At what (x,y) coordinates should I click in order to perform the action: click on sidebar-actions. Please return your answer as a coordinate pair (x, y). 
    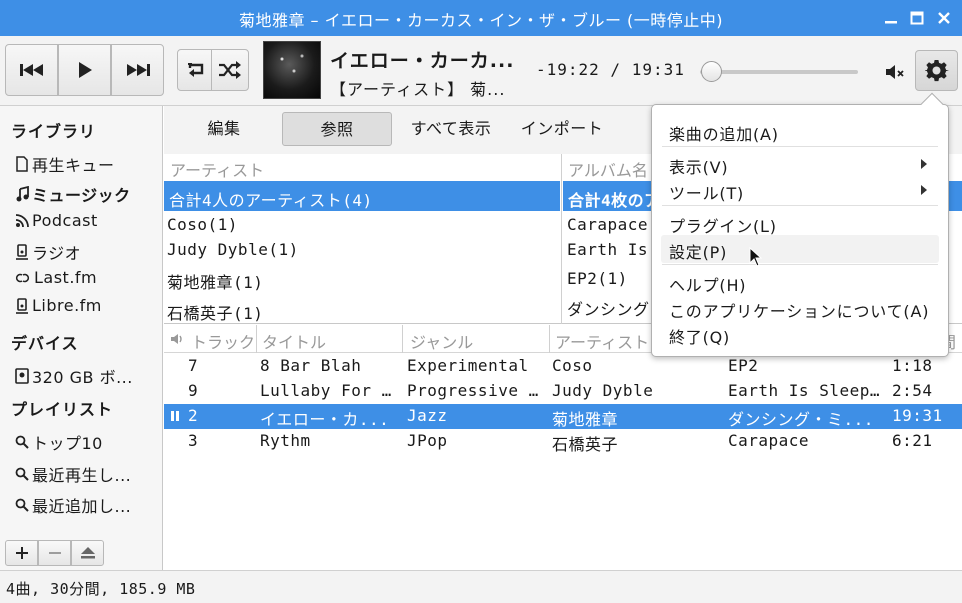
    Looking at the image, I should click on (54, 553).